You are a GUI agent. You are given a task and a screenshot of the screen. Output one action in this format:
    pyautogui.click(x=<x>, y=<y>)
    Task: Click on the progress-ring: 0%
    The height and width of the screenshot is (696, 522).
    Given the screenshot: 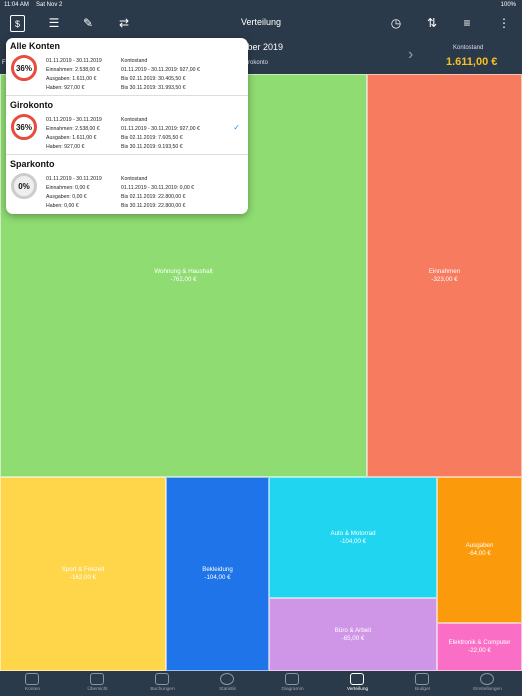 What is the action you would take?
    pyautogui.click(x=24, y=186)
    